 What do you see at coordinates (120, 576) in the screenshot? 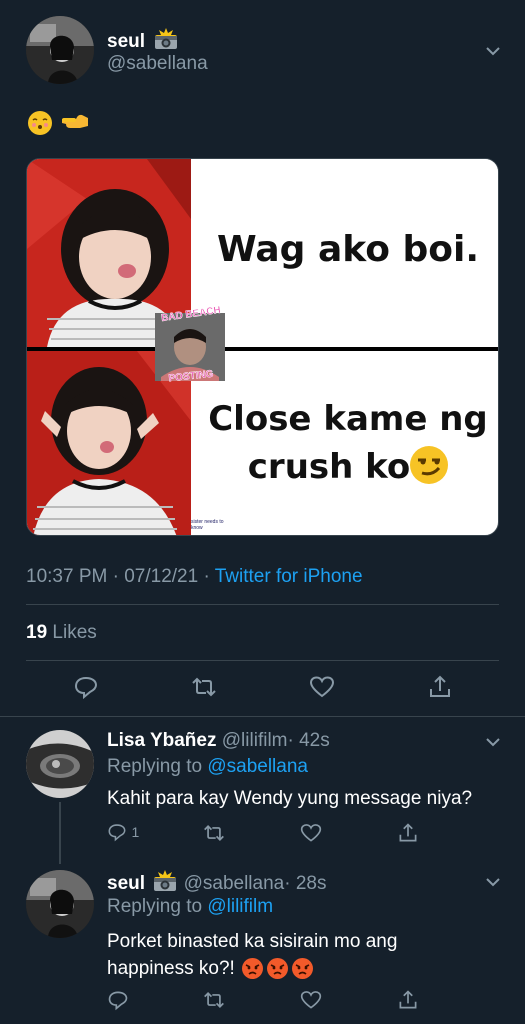
I see `tweet-timestamp: 10:37 PM · 07/12/21 ·` at bounding box center [120, 576].